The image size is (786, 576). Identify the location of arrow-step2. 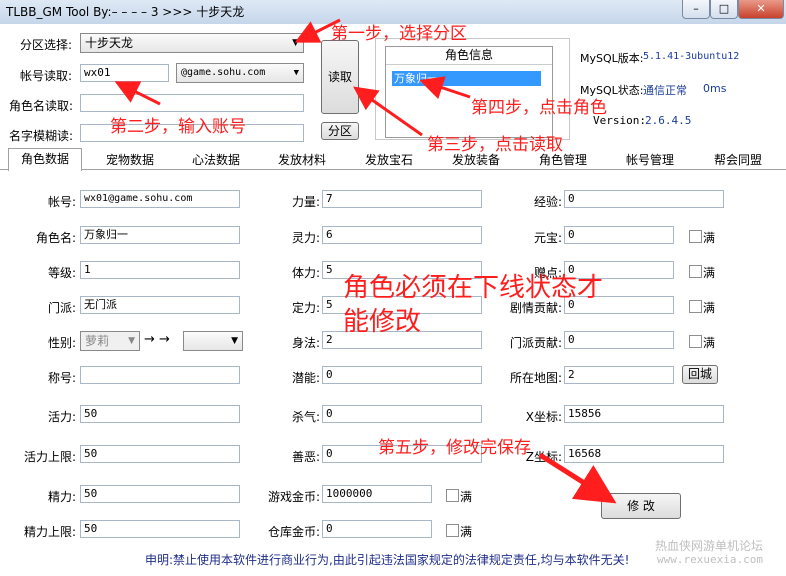
(137, 93).